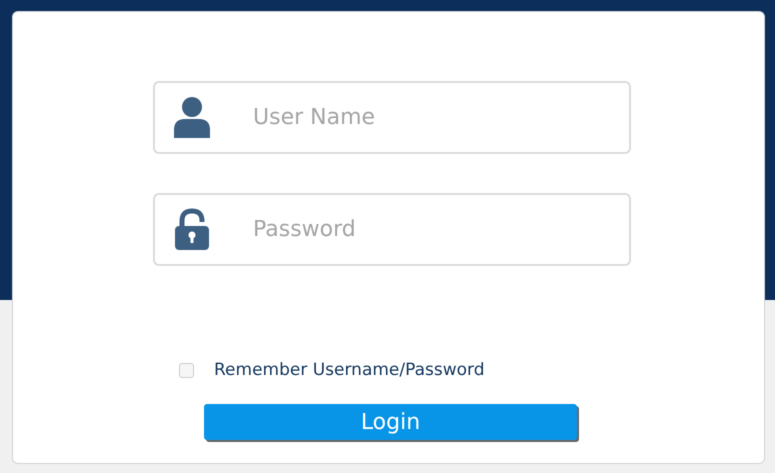  I want to click on remember-label: Remember Username/Password, so click(349, 370).